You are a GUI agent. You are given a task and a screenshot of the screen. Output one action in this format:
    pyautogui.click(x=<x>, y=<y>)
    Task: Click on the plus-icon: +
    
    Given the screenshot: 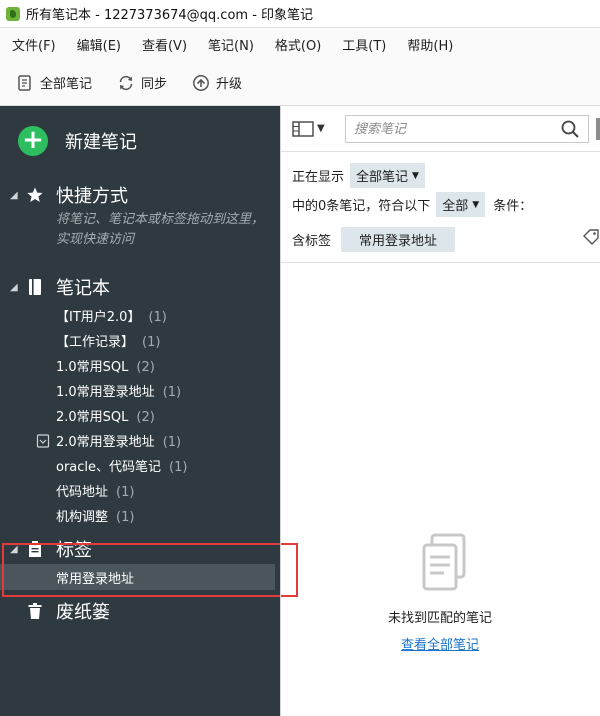 What is the action you would take?
    pyautogui.click(x=33, y=141)
    